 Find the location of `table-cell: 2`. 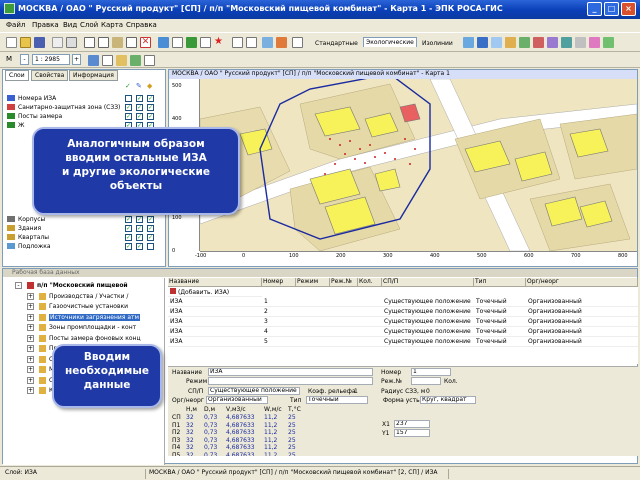

table-cell: 2 is located at coordinates (279, 312).